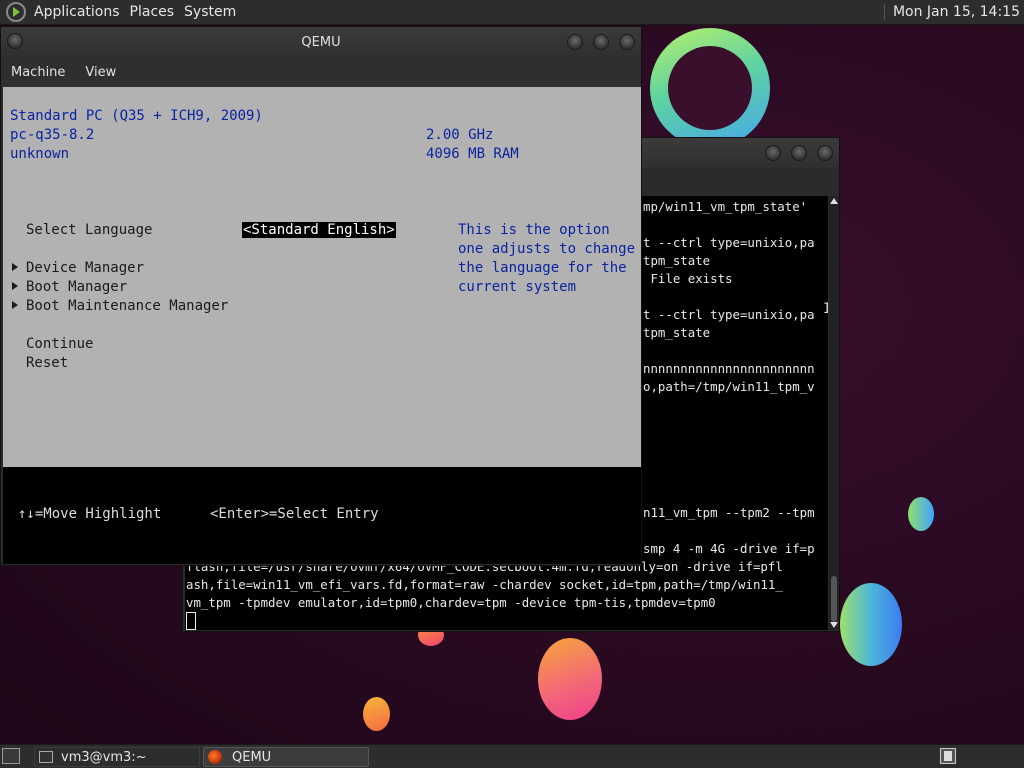 The image size is (1024, 768). I want to click on help-text: This is the option, so click(534, 230).